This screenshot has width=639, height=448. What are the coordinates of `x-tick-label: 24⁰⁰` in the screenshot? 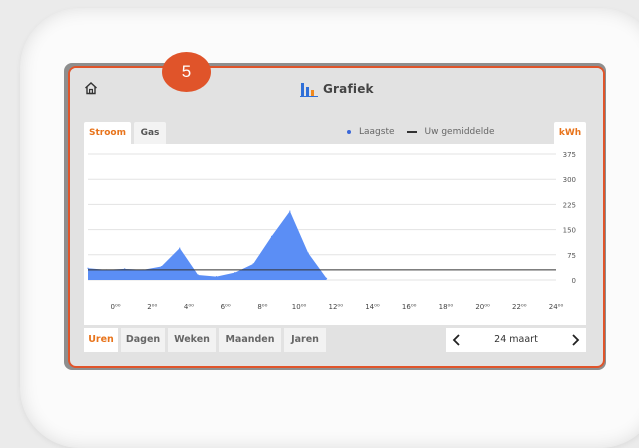 It's located at (556, 307).